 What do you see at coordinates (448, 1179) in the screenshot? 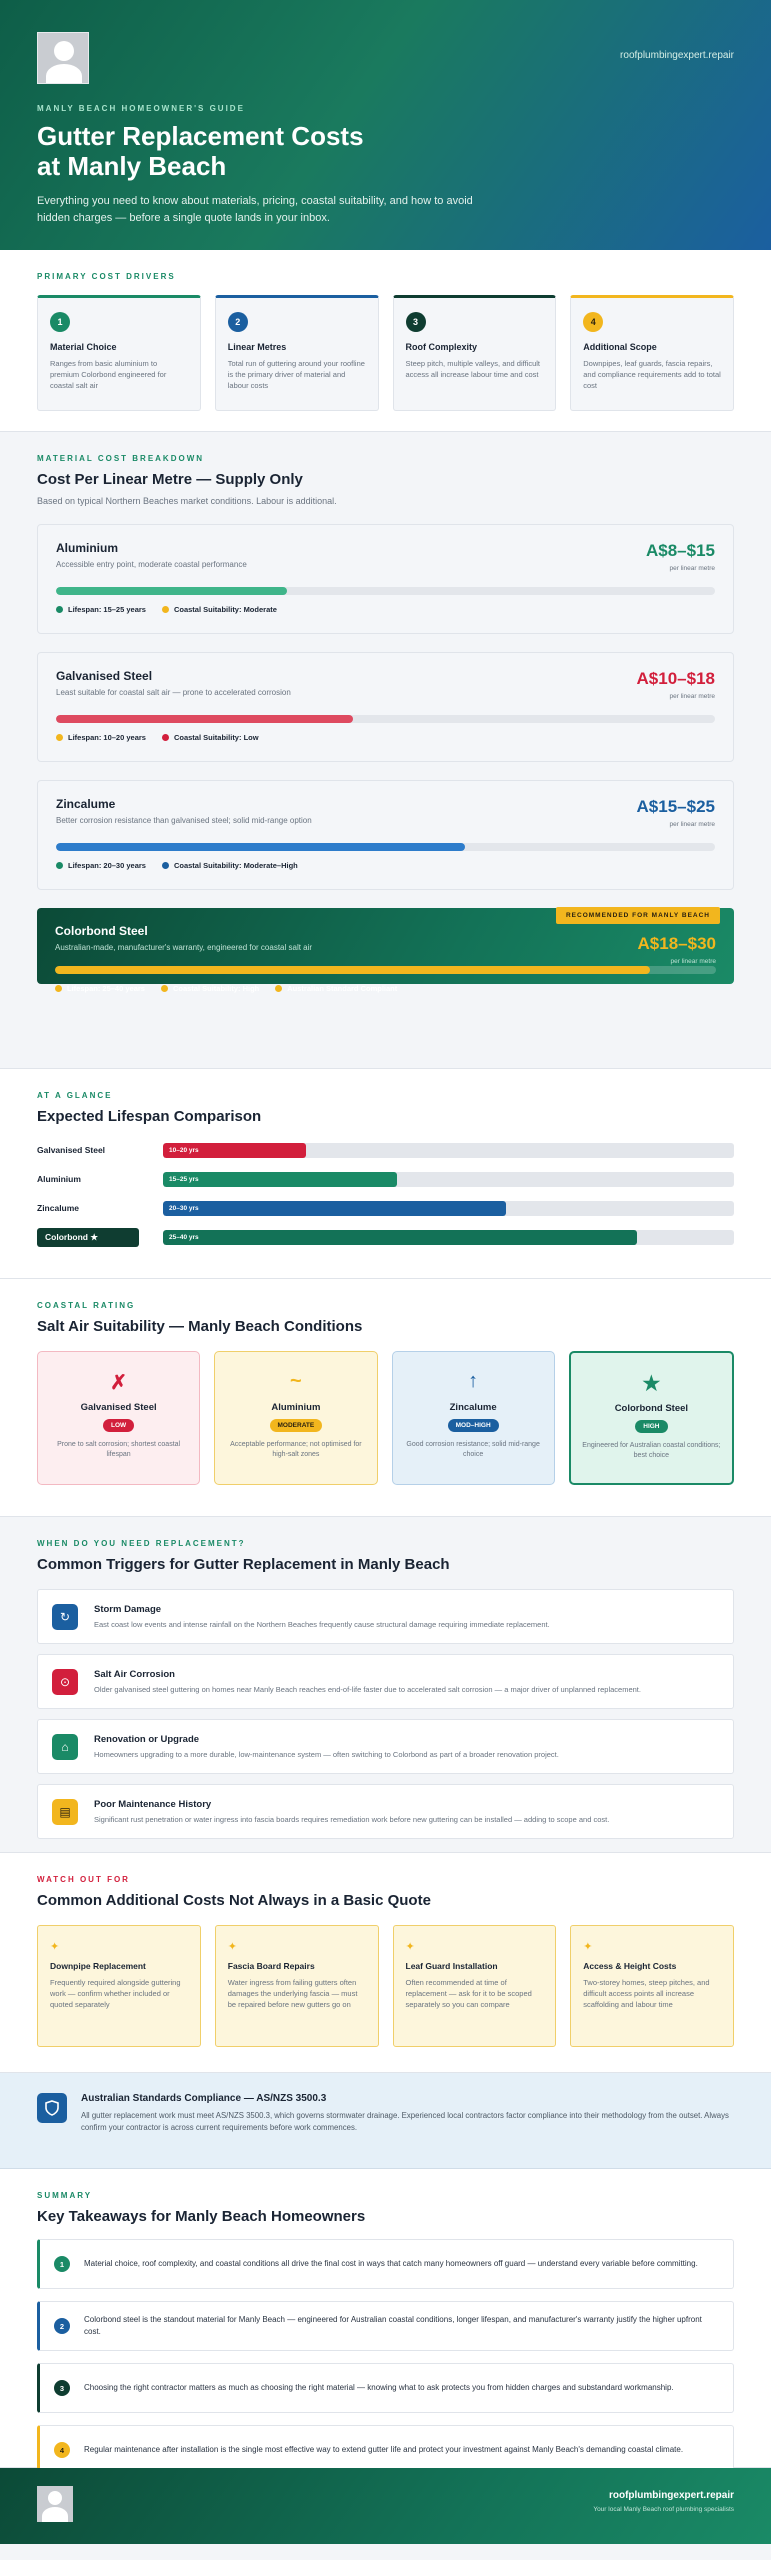
I see `lifespan-track: 15–25 yrs` at bounding box center [448, 1179].